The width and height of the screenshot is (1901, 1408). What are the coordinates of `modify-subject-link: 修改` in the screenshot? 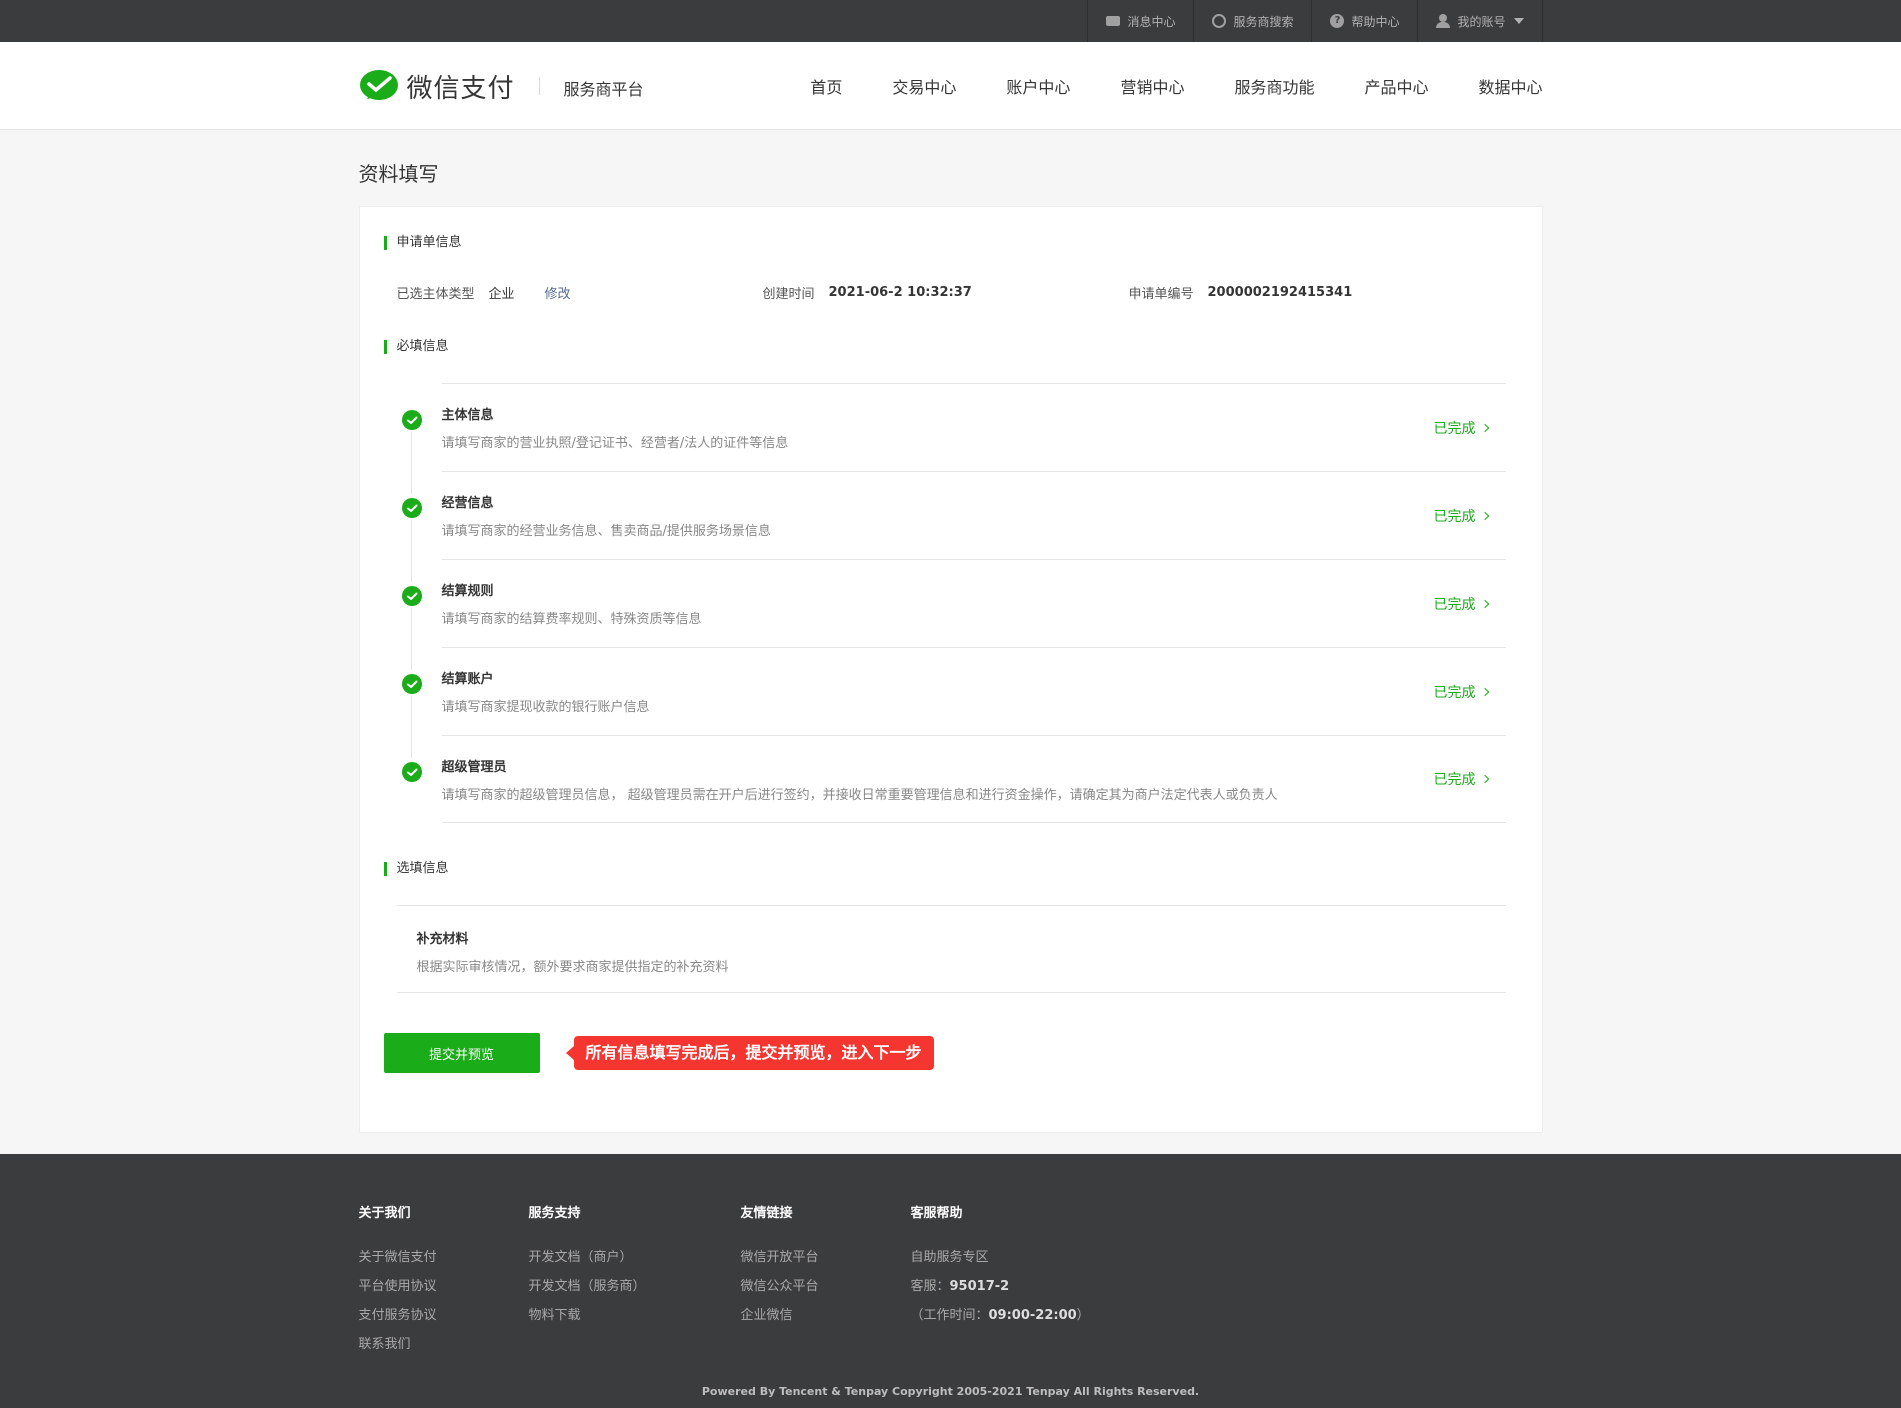 It's located at (558, 292).